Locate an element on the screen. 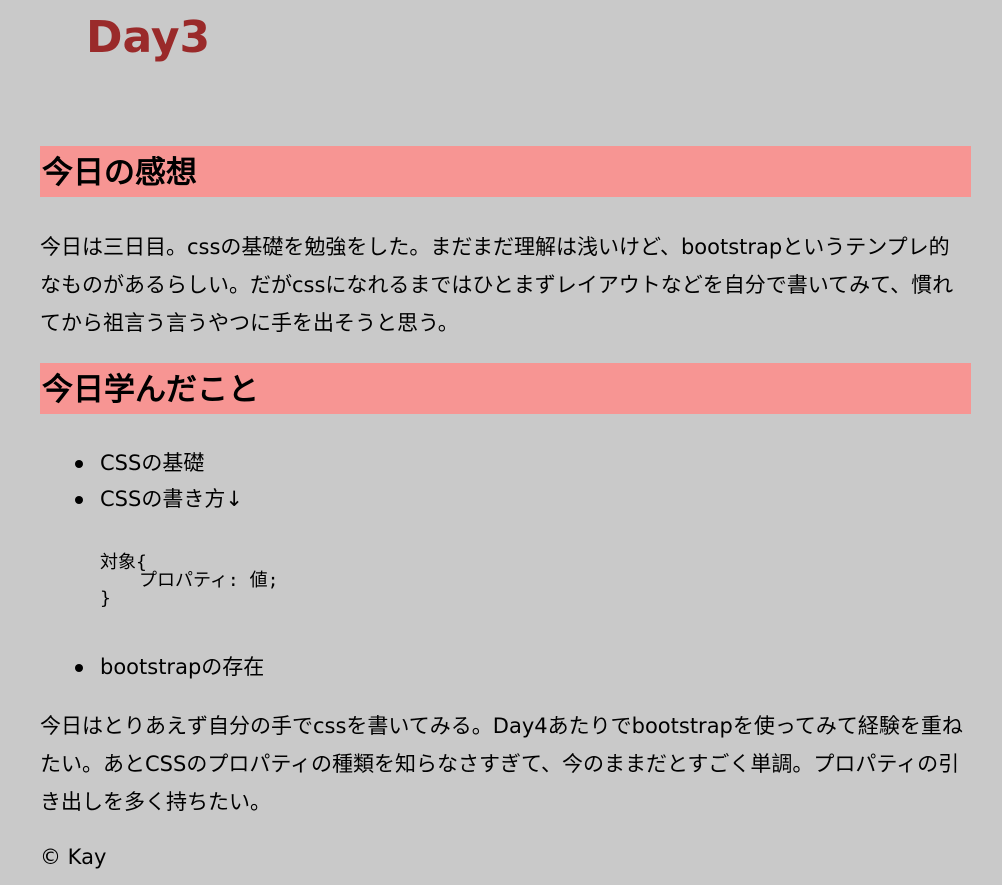 Image resolution: width=1002 pixels, height=885 pixels. list-item-label: bootstrapの存在 is located at coordinates (182, 667).